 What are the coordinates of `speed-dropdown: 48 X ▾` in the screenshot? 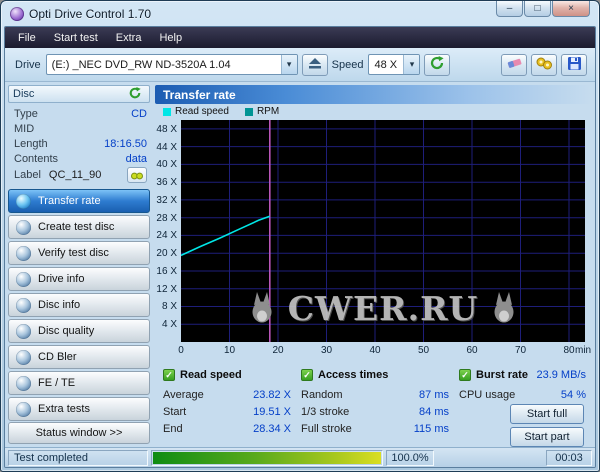 It's located at (394, 64).